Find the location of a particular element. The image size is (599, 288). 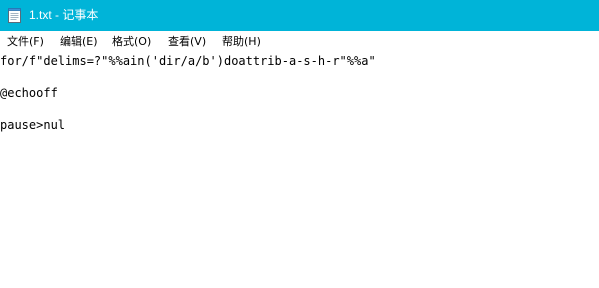

editor-line-5: pause>nul is located at coordinates (33, 125).